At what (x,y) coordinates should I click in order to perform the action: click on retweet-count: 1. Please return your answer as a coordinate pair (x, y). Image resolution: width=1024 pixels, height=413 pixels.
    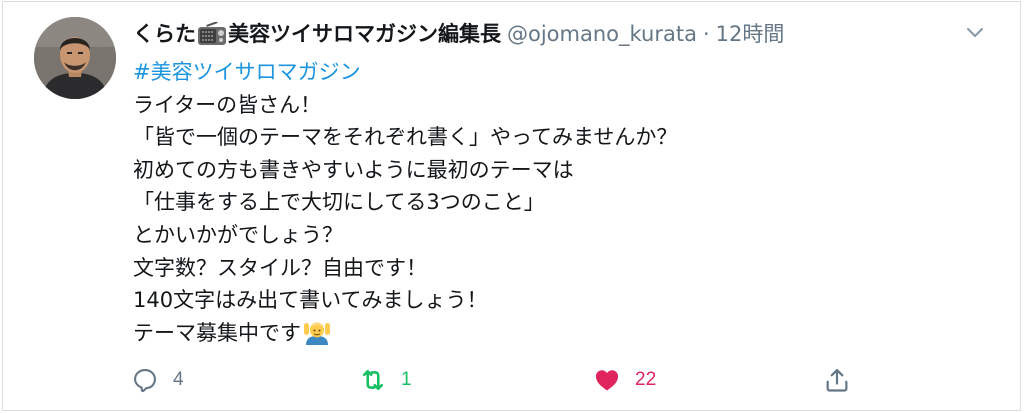
    Looking at the image, I should click on (406, 379).